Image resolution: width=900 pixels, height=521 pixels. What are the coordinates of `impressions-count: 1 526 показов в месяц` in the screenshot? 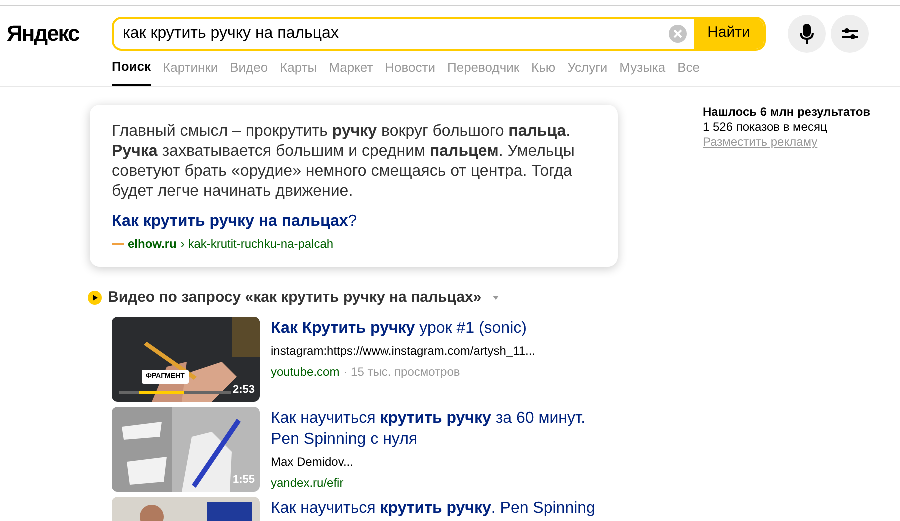 It's located at (765, 127).